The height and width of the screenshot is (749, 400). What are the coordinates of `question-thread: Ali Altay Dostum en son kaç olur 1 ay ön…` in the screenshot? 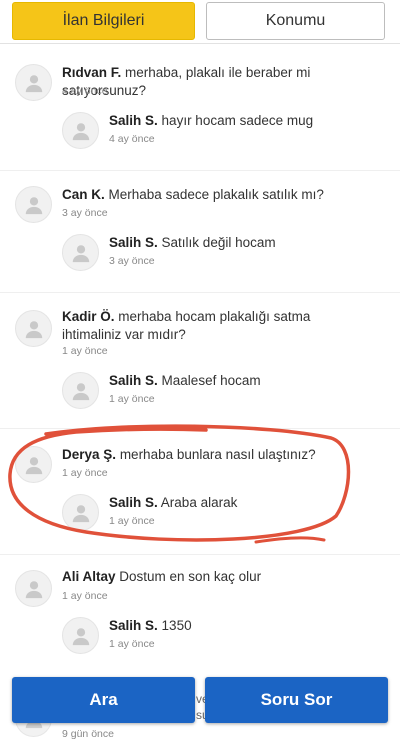 It's located at (200, 623).